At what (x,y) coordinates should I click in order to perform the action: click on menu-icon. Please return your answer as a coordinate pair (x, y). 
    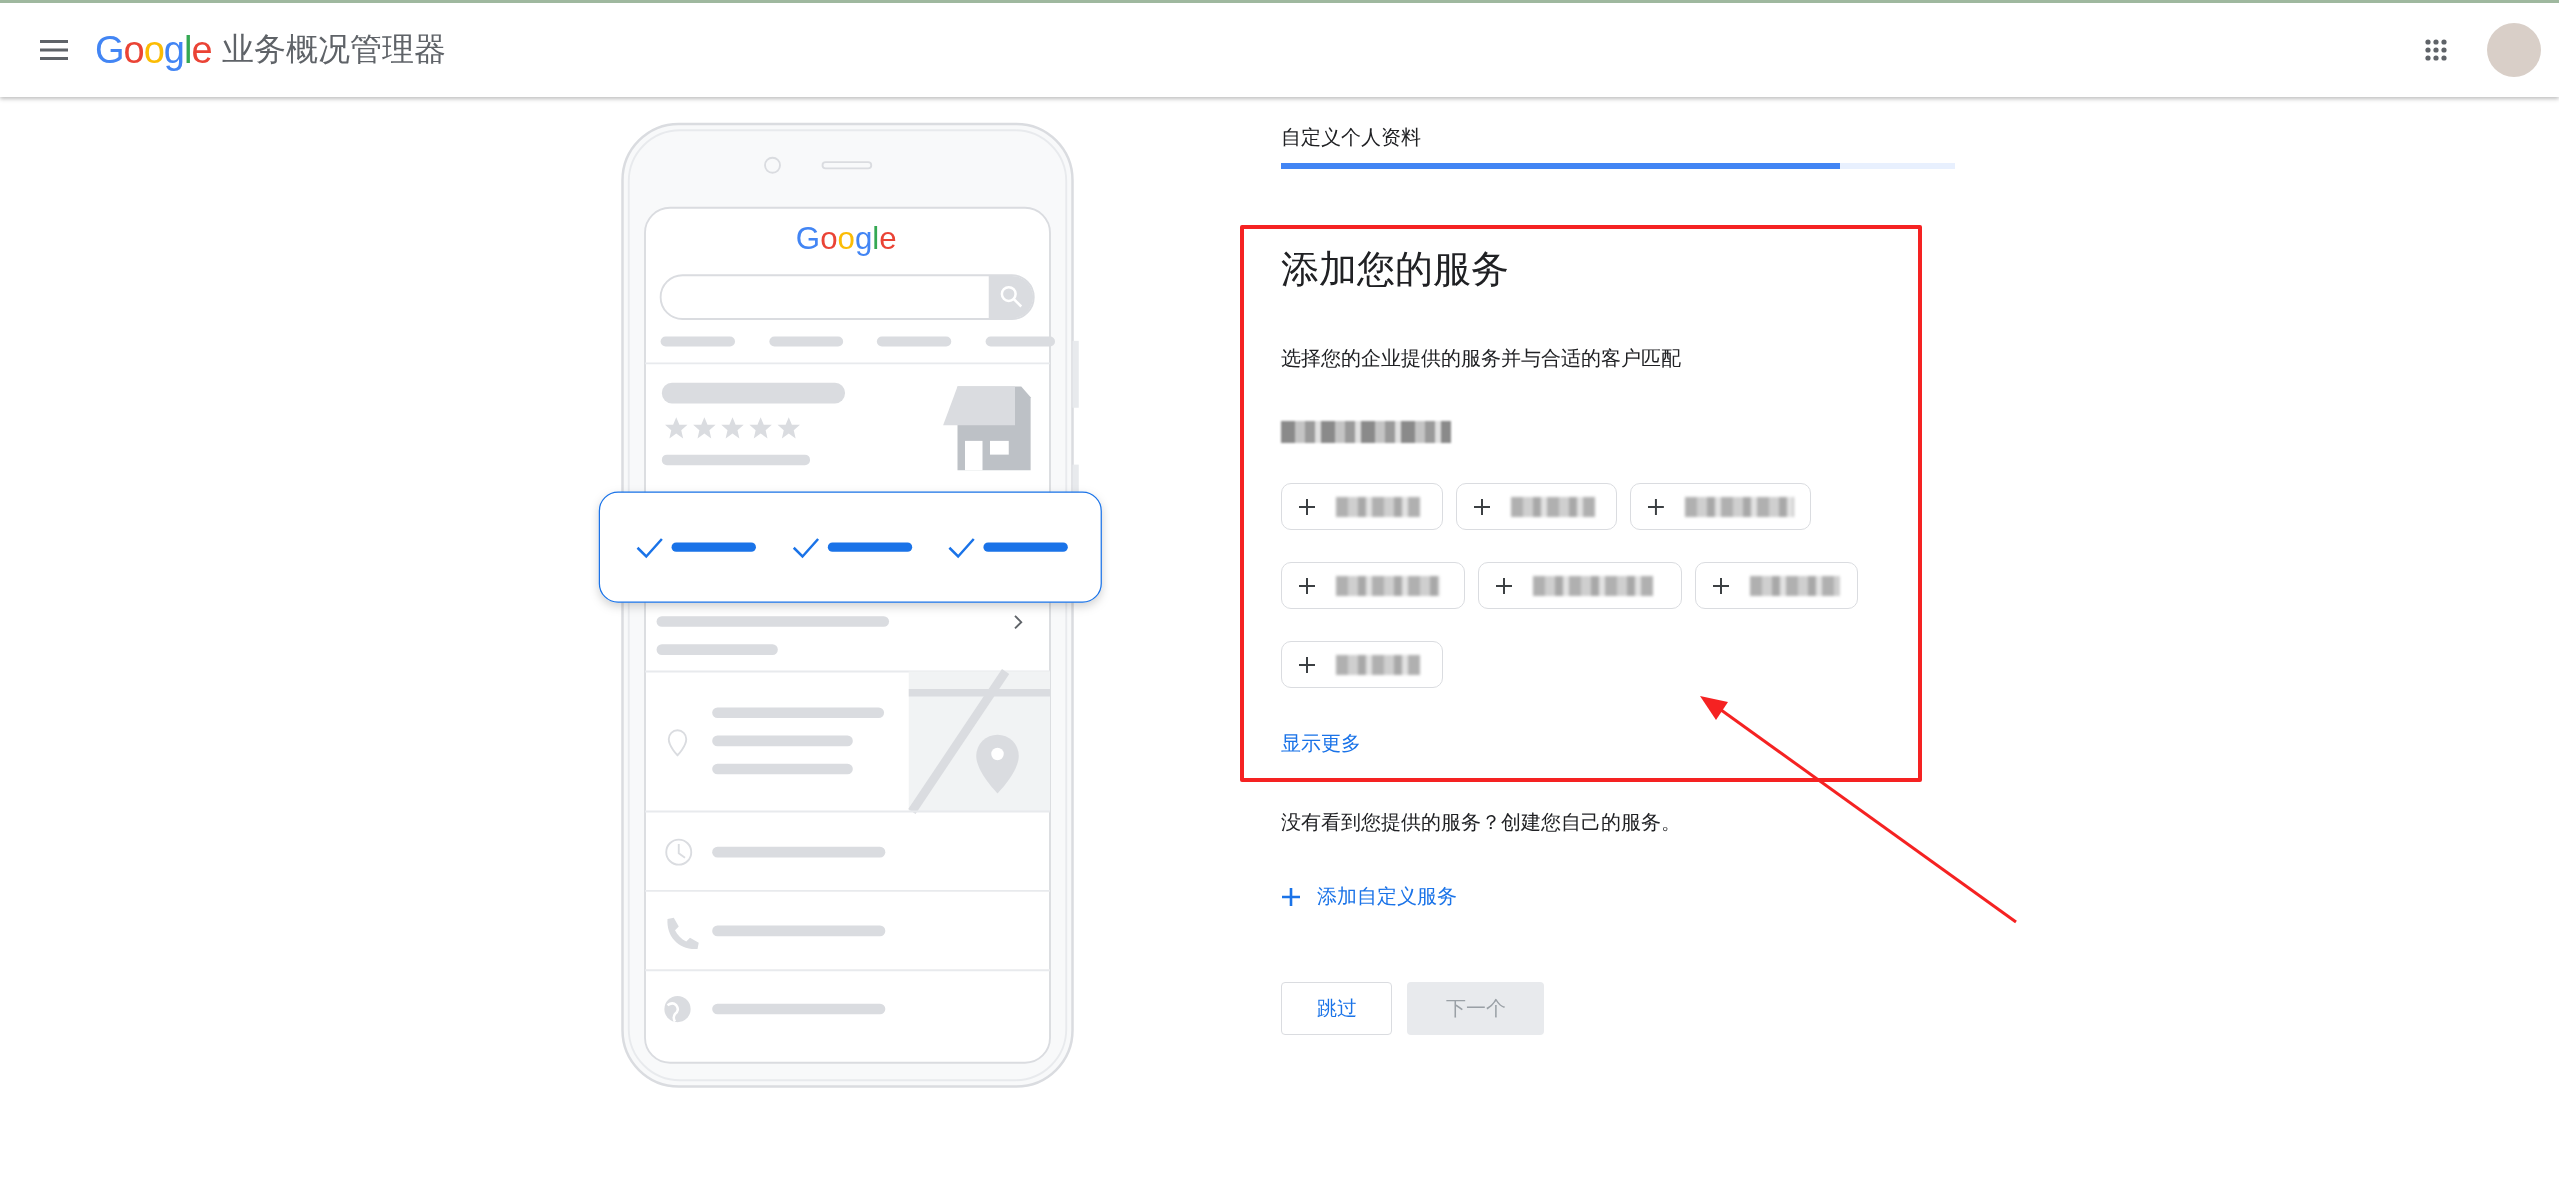
    Looking at the image, I should click on (54, 50).